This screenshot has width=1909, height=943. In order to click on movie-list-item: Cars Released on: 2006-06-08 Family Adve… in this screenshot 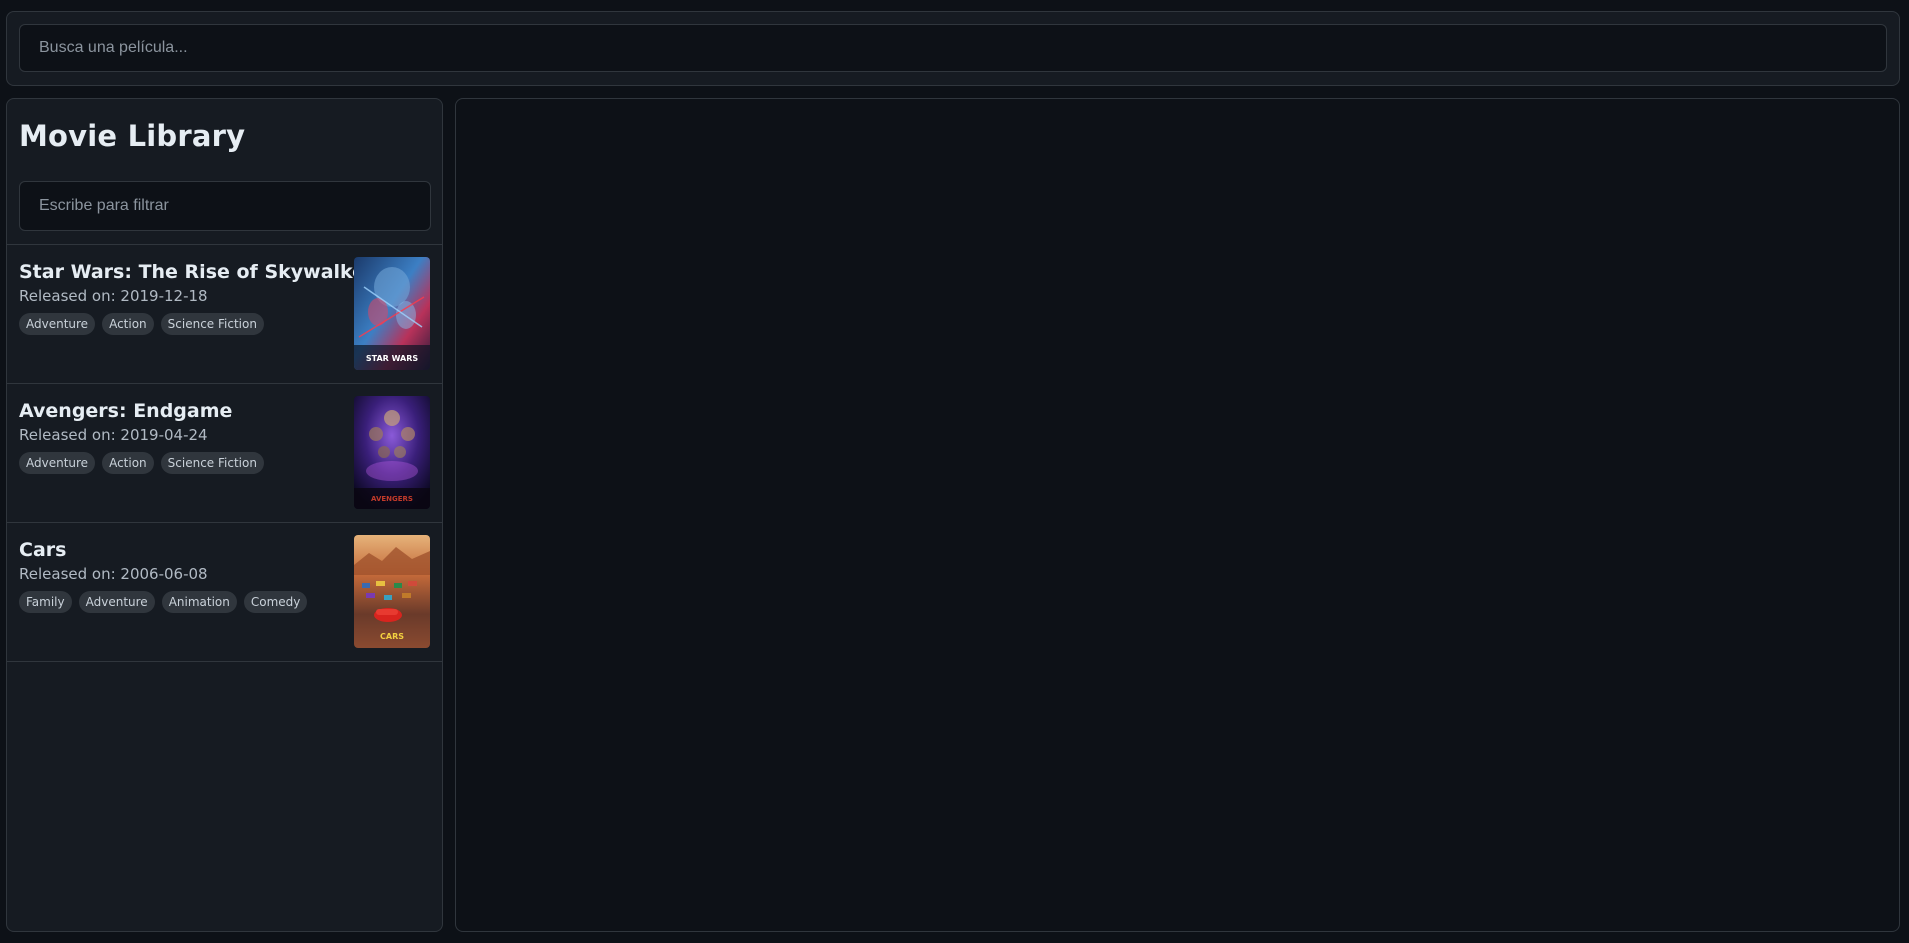, I will do `click(224, 592)`.